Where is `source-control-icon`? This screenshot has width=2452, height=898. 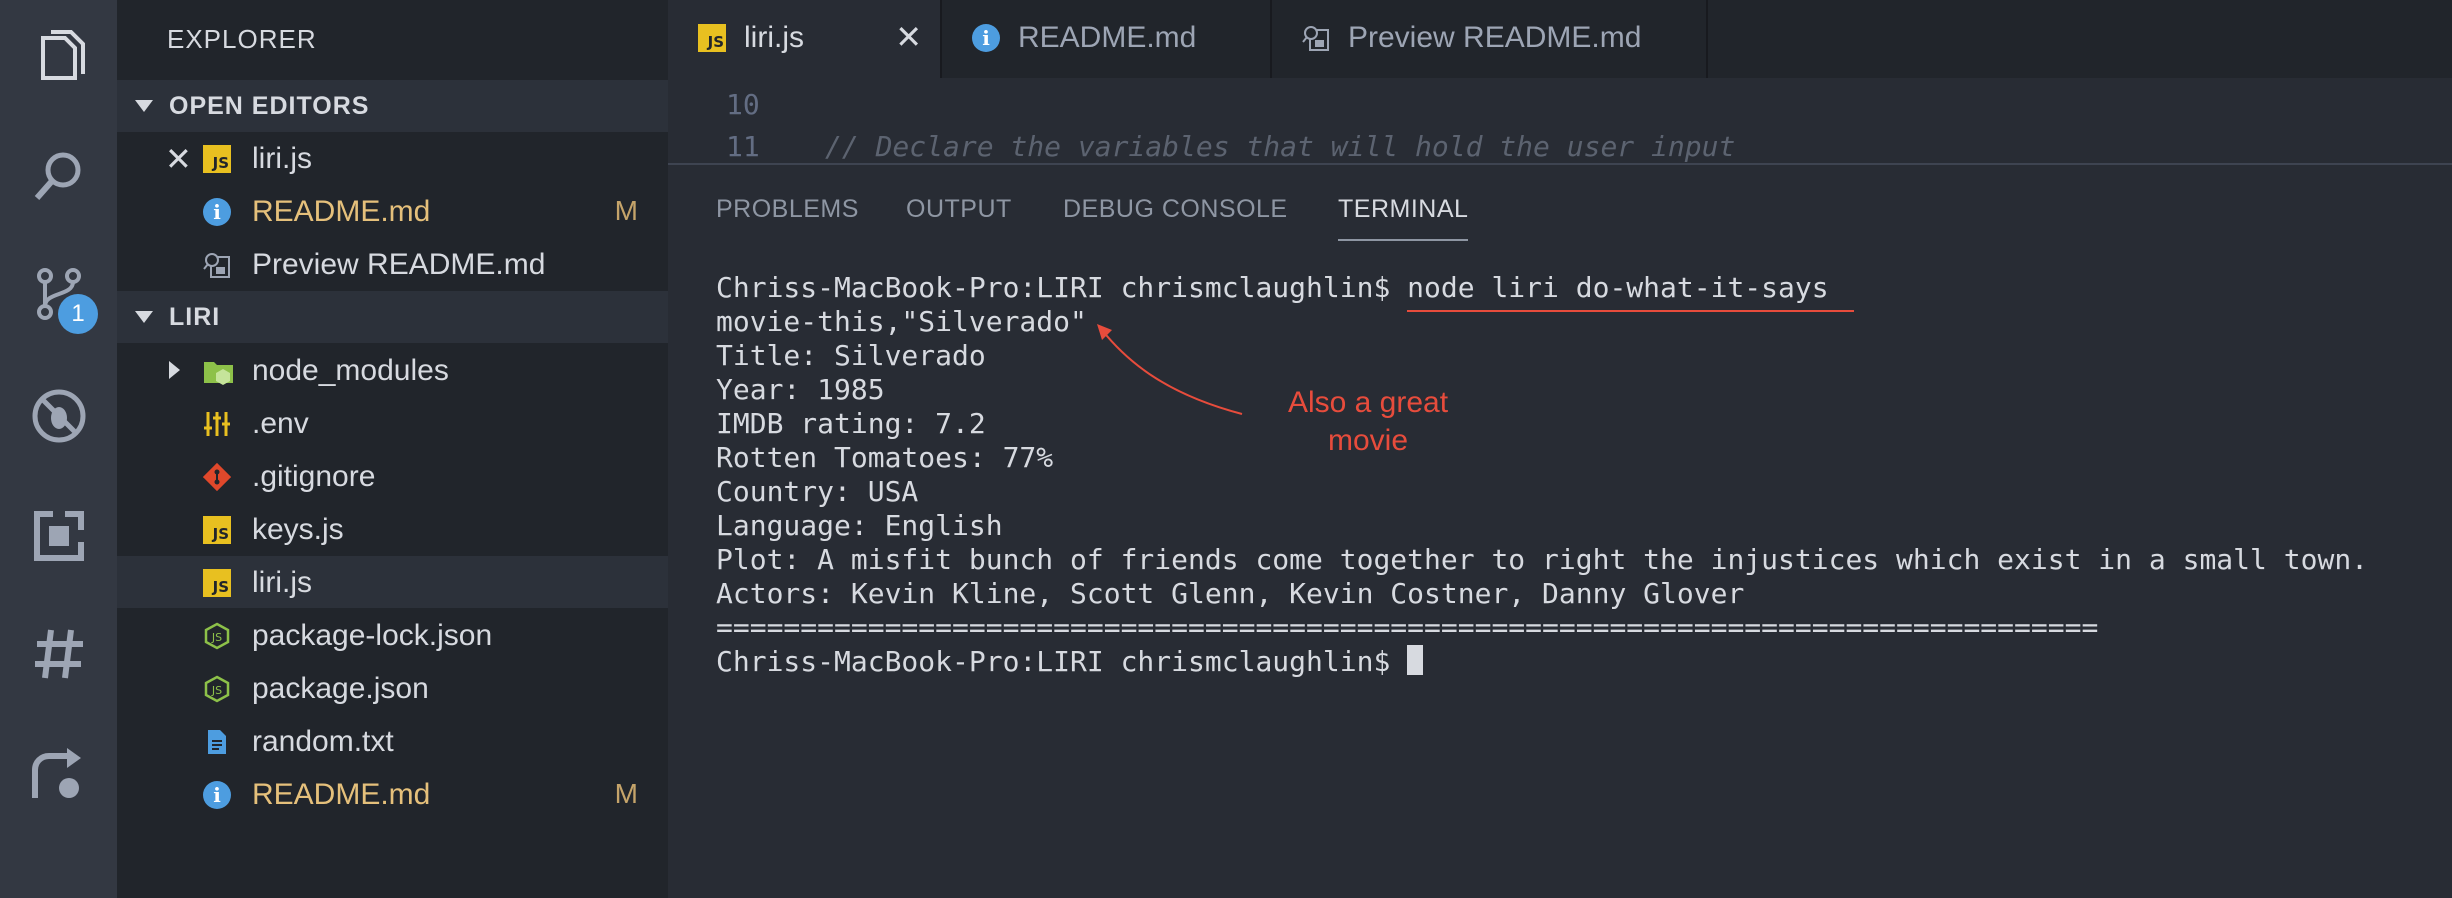
source-control-icon is located at coordinates (58, 294).